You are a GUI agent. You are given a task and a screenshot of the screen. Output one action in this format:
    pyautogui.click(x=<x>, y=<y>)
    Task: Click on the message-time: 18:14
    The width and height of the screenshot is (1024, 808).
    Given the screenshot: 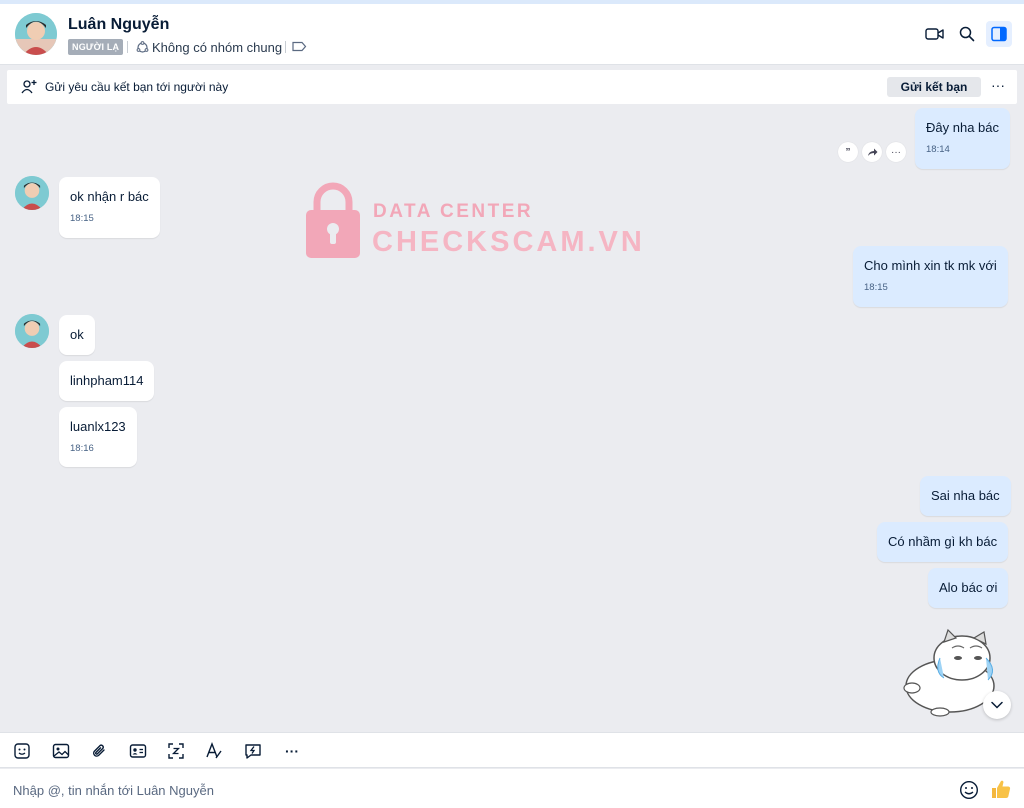 What is the action you would take?
    pyautogui.click(x=938, y=149)
    